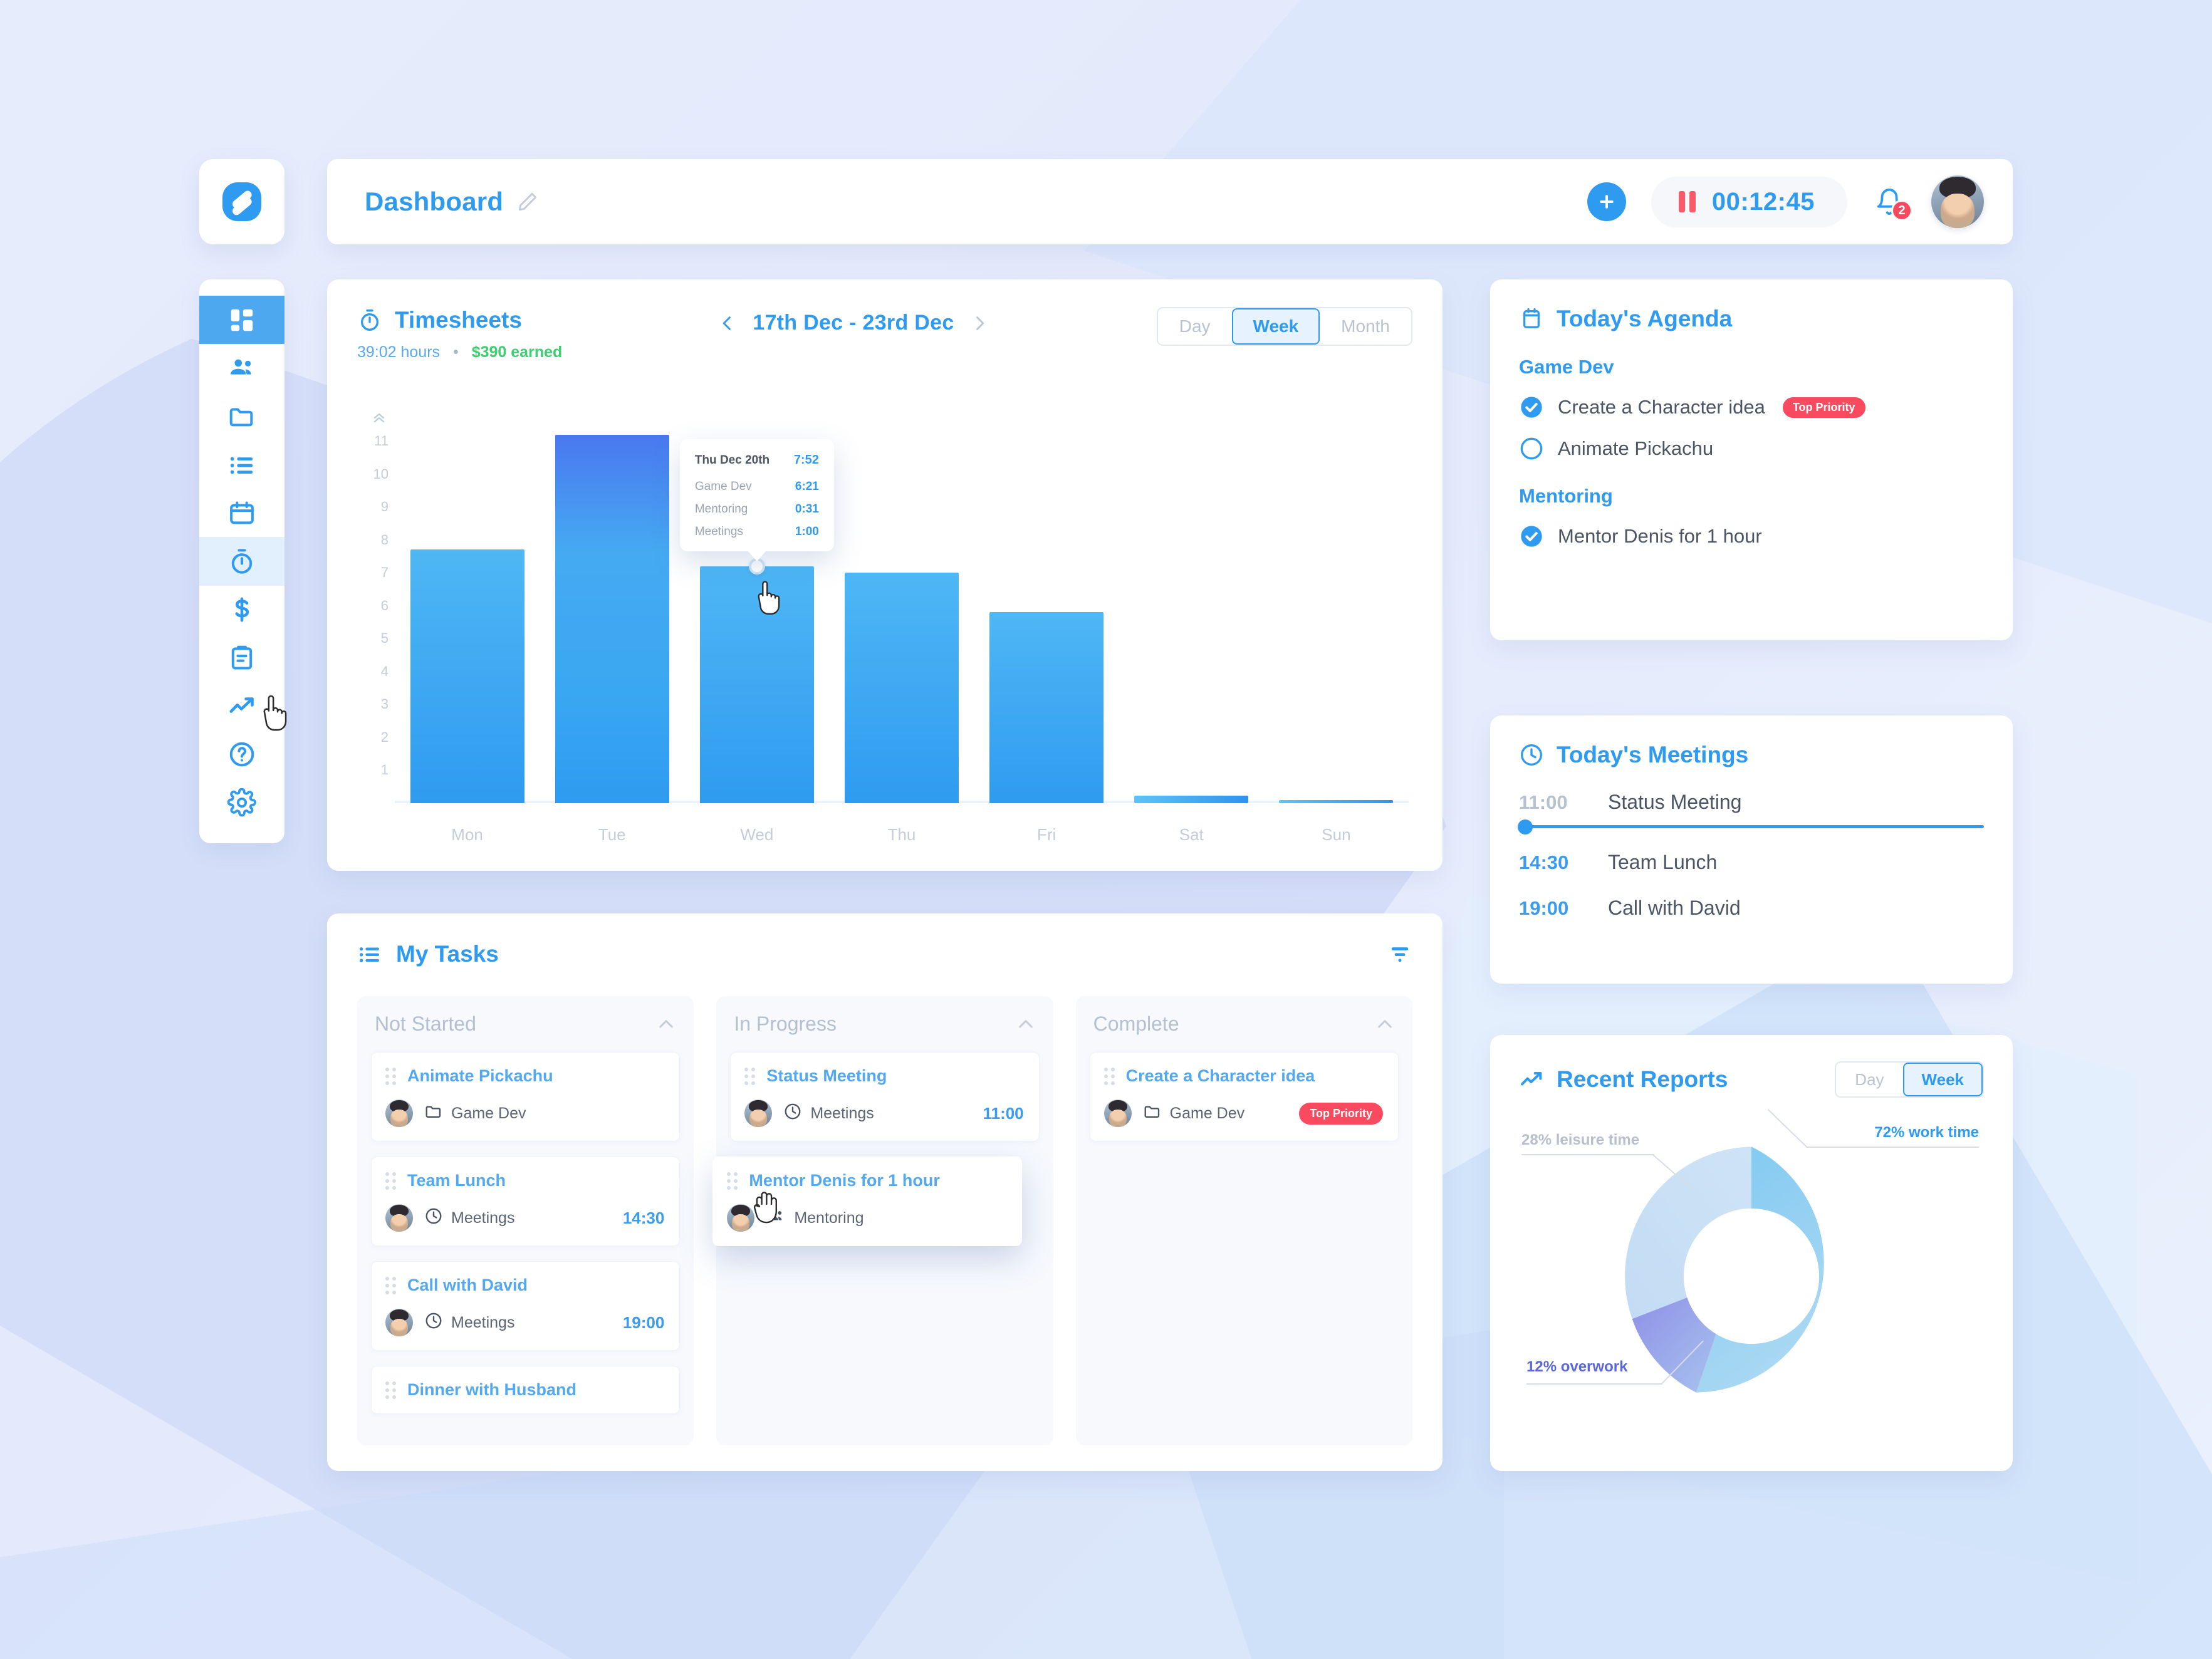 This screenshot has width=2212, height=1659. Describe the element at coordinates (385, 638) in the screenshot. I see `chart-y-tick: 5` at that location.